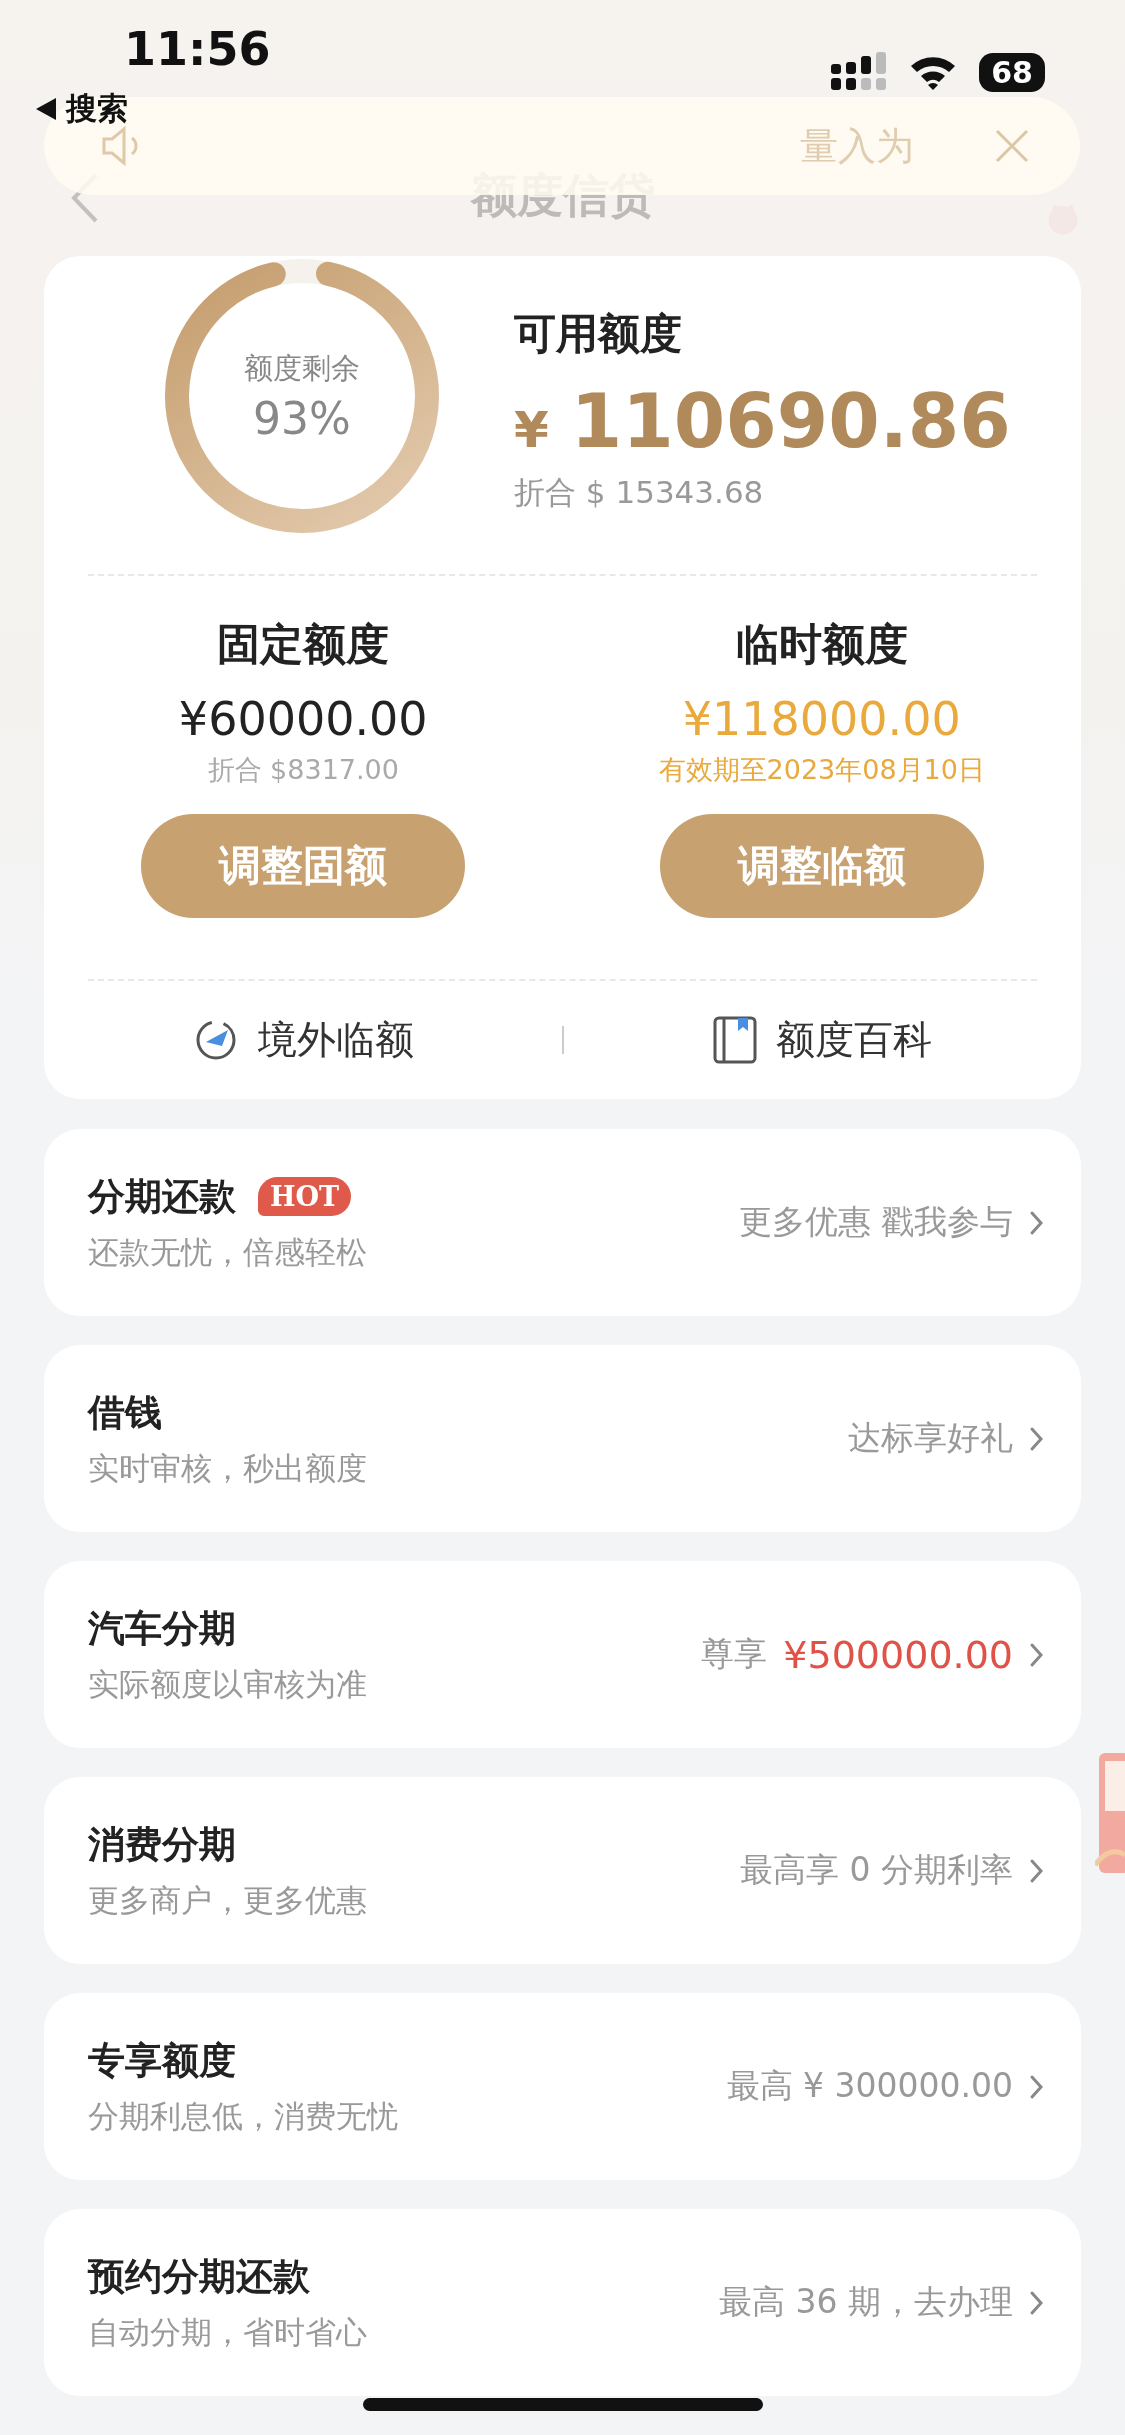  I want to click on limit-note: 有效期至2023年08月10日, so click(821, 770).